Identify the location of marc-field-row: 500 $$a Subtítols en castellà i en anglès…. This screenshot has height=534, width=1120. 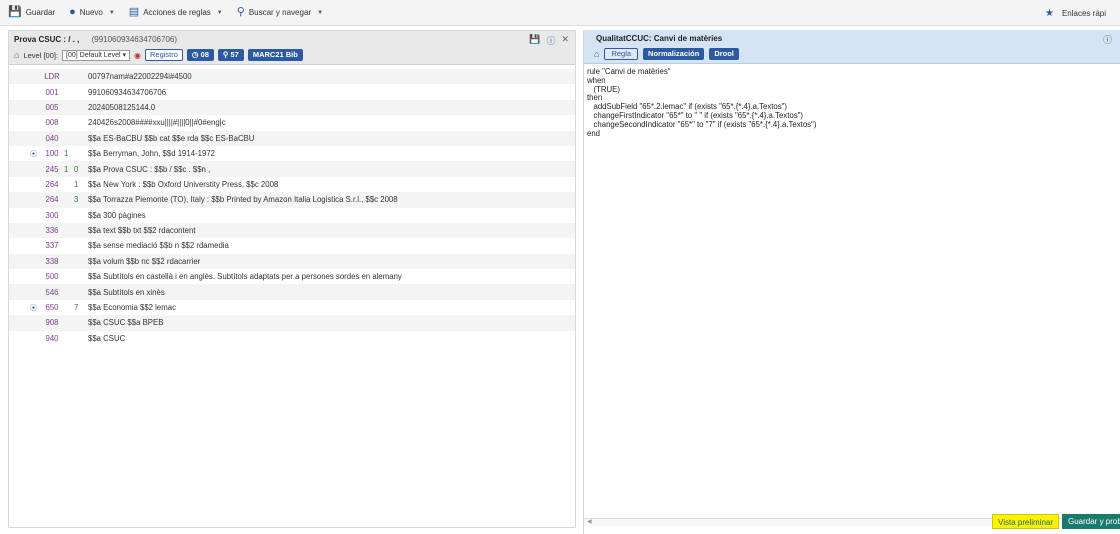
(292, 276).